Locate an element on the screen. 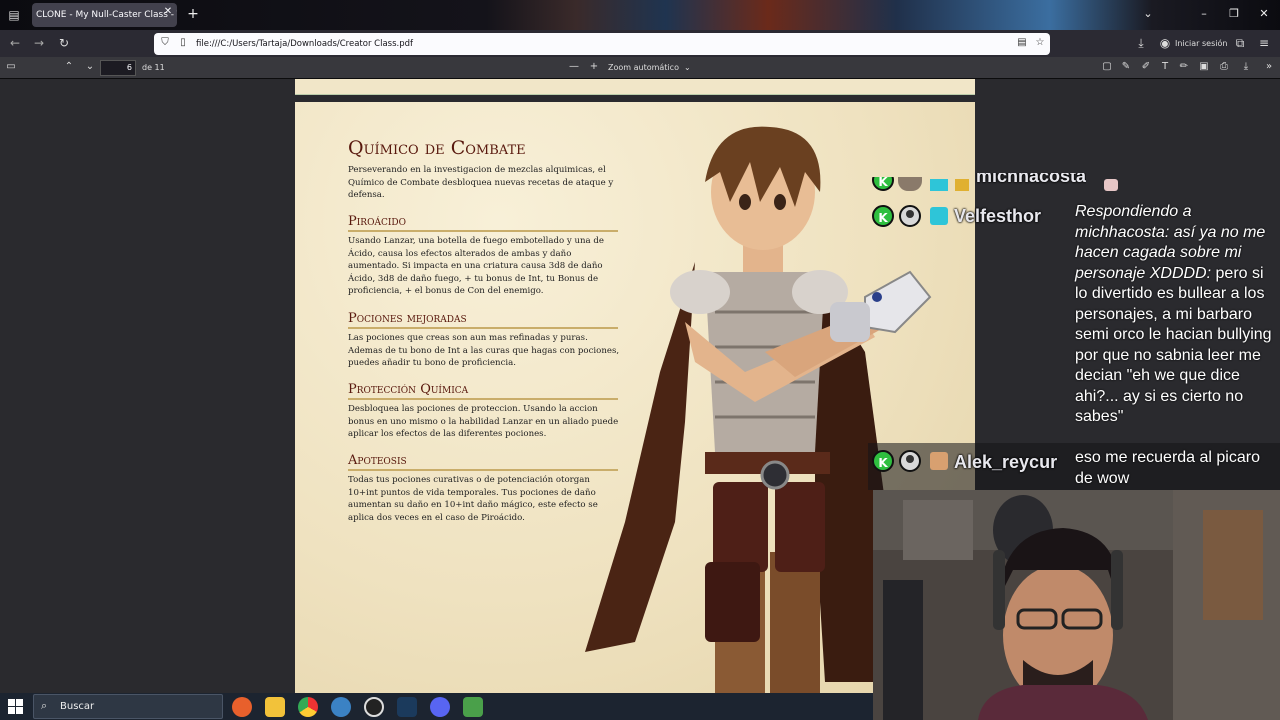 The width and height of the screenshot is (1280, 720). back-icon: ← is located at coordinates (15, 43).